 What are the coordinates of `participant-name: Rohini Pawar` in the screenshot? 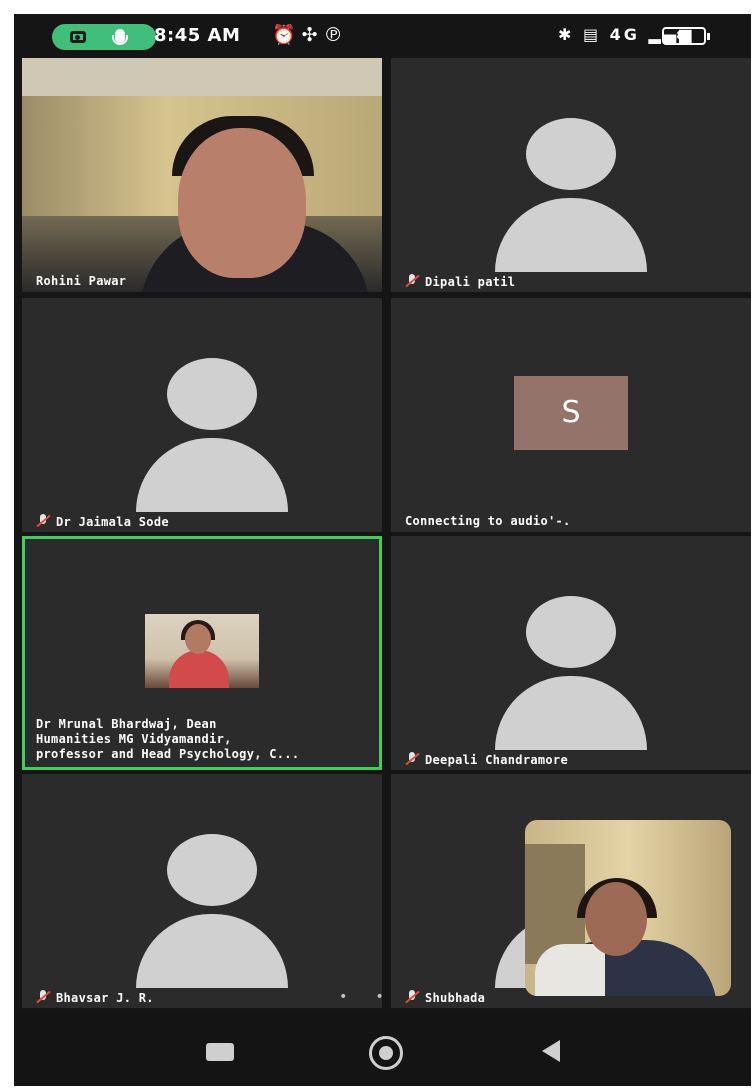 It's located at (81, 281).